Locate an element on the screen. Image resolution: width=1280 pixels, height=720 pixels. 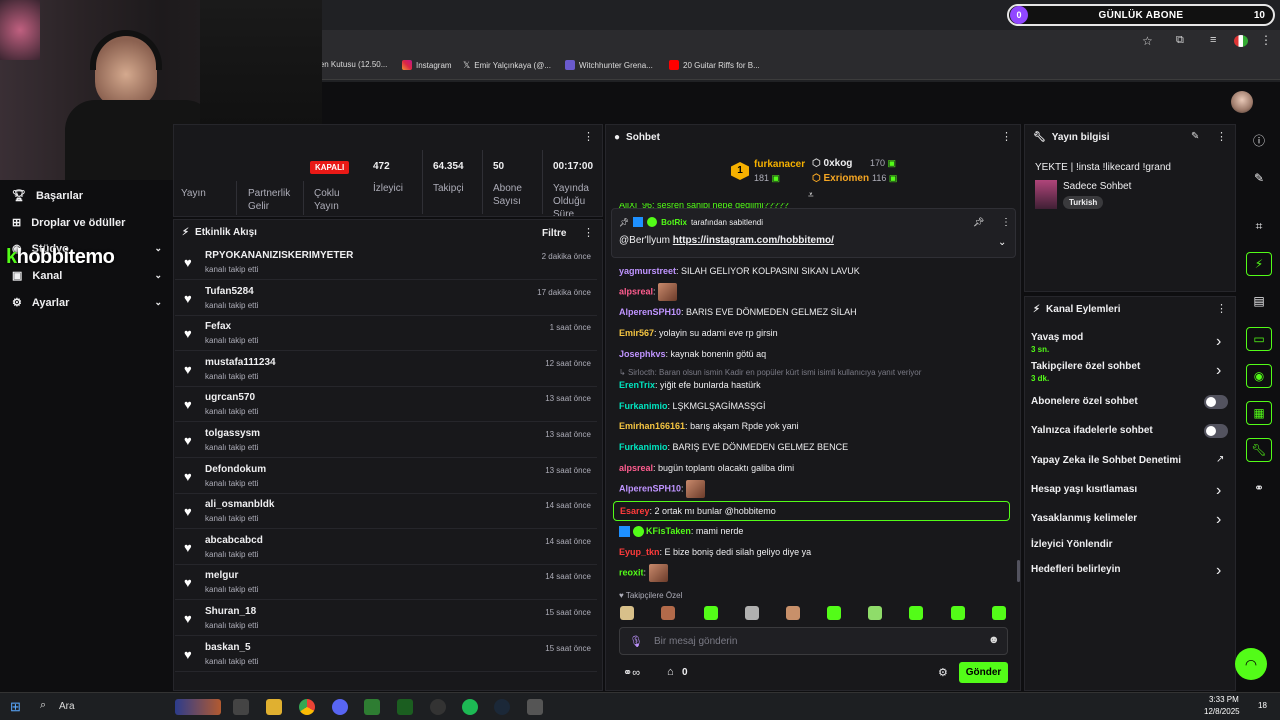
event-username: Fefax is located at coordinates (218, 326).